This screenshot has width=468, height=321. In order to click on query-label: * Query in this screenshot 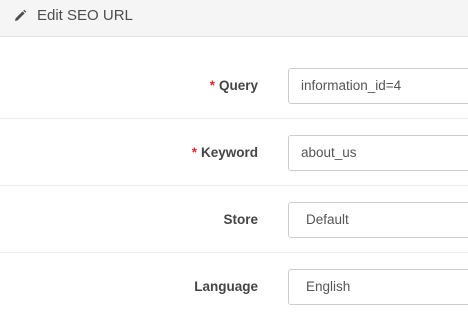, I will do `click(233, 85)`.